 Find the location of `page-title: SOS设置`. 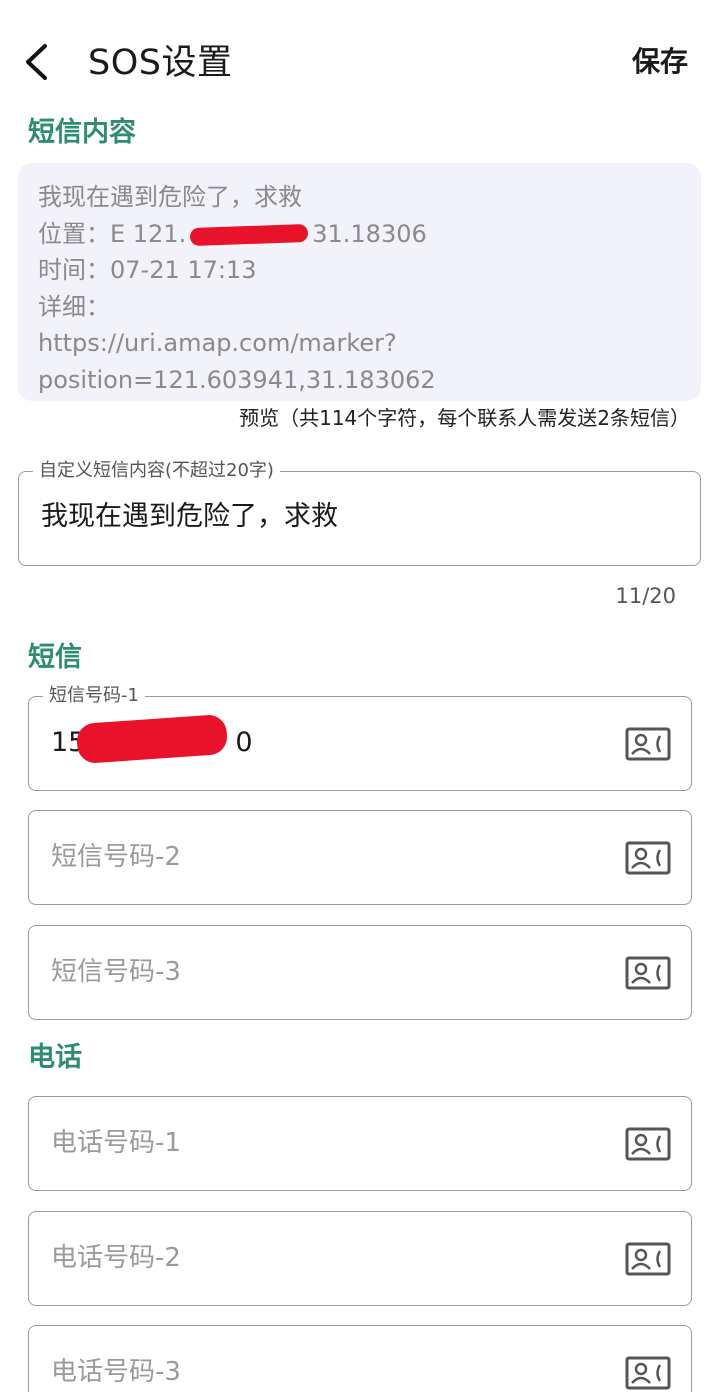

page-title: SOS设置 is located at coordinates (160, 63).